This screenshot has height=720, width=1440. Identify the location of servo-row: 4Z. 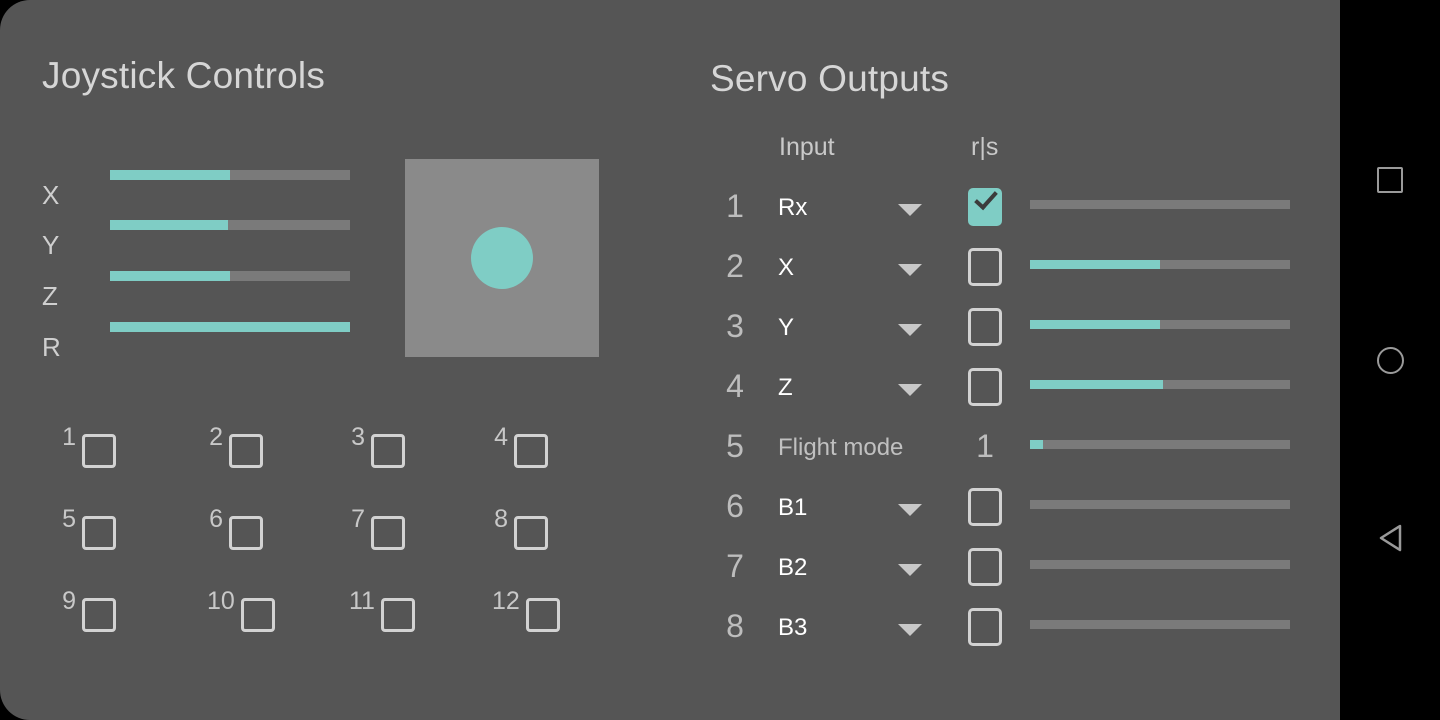
(1010, 388).